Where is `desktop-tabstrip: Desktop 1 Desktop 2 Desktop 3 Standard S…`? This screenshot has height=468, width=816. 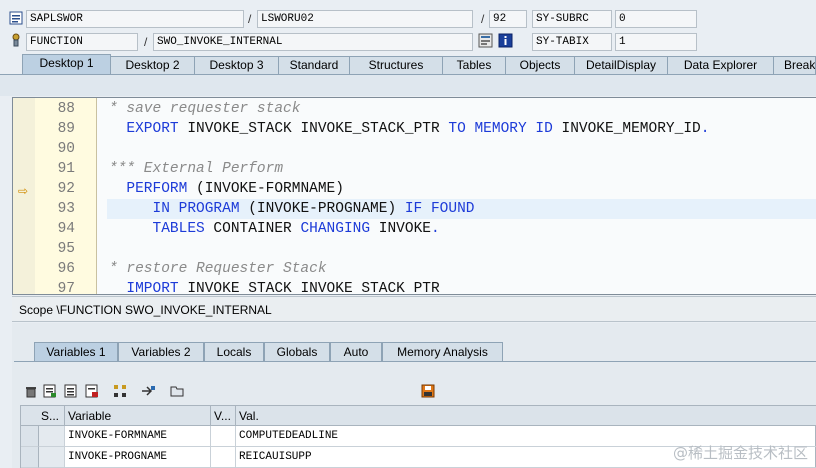 desktop-tabstrip: Desktop 1 Desktop 2 Desktop 3 Standard S… is located at coordinates (408, 64).